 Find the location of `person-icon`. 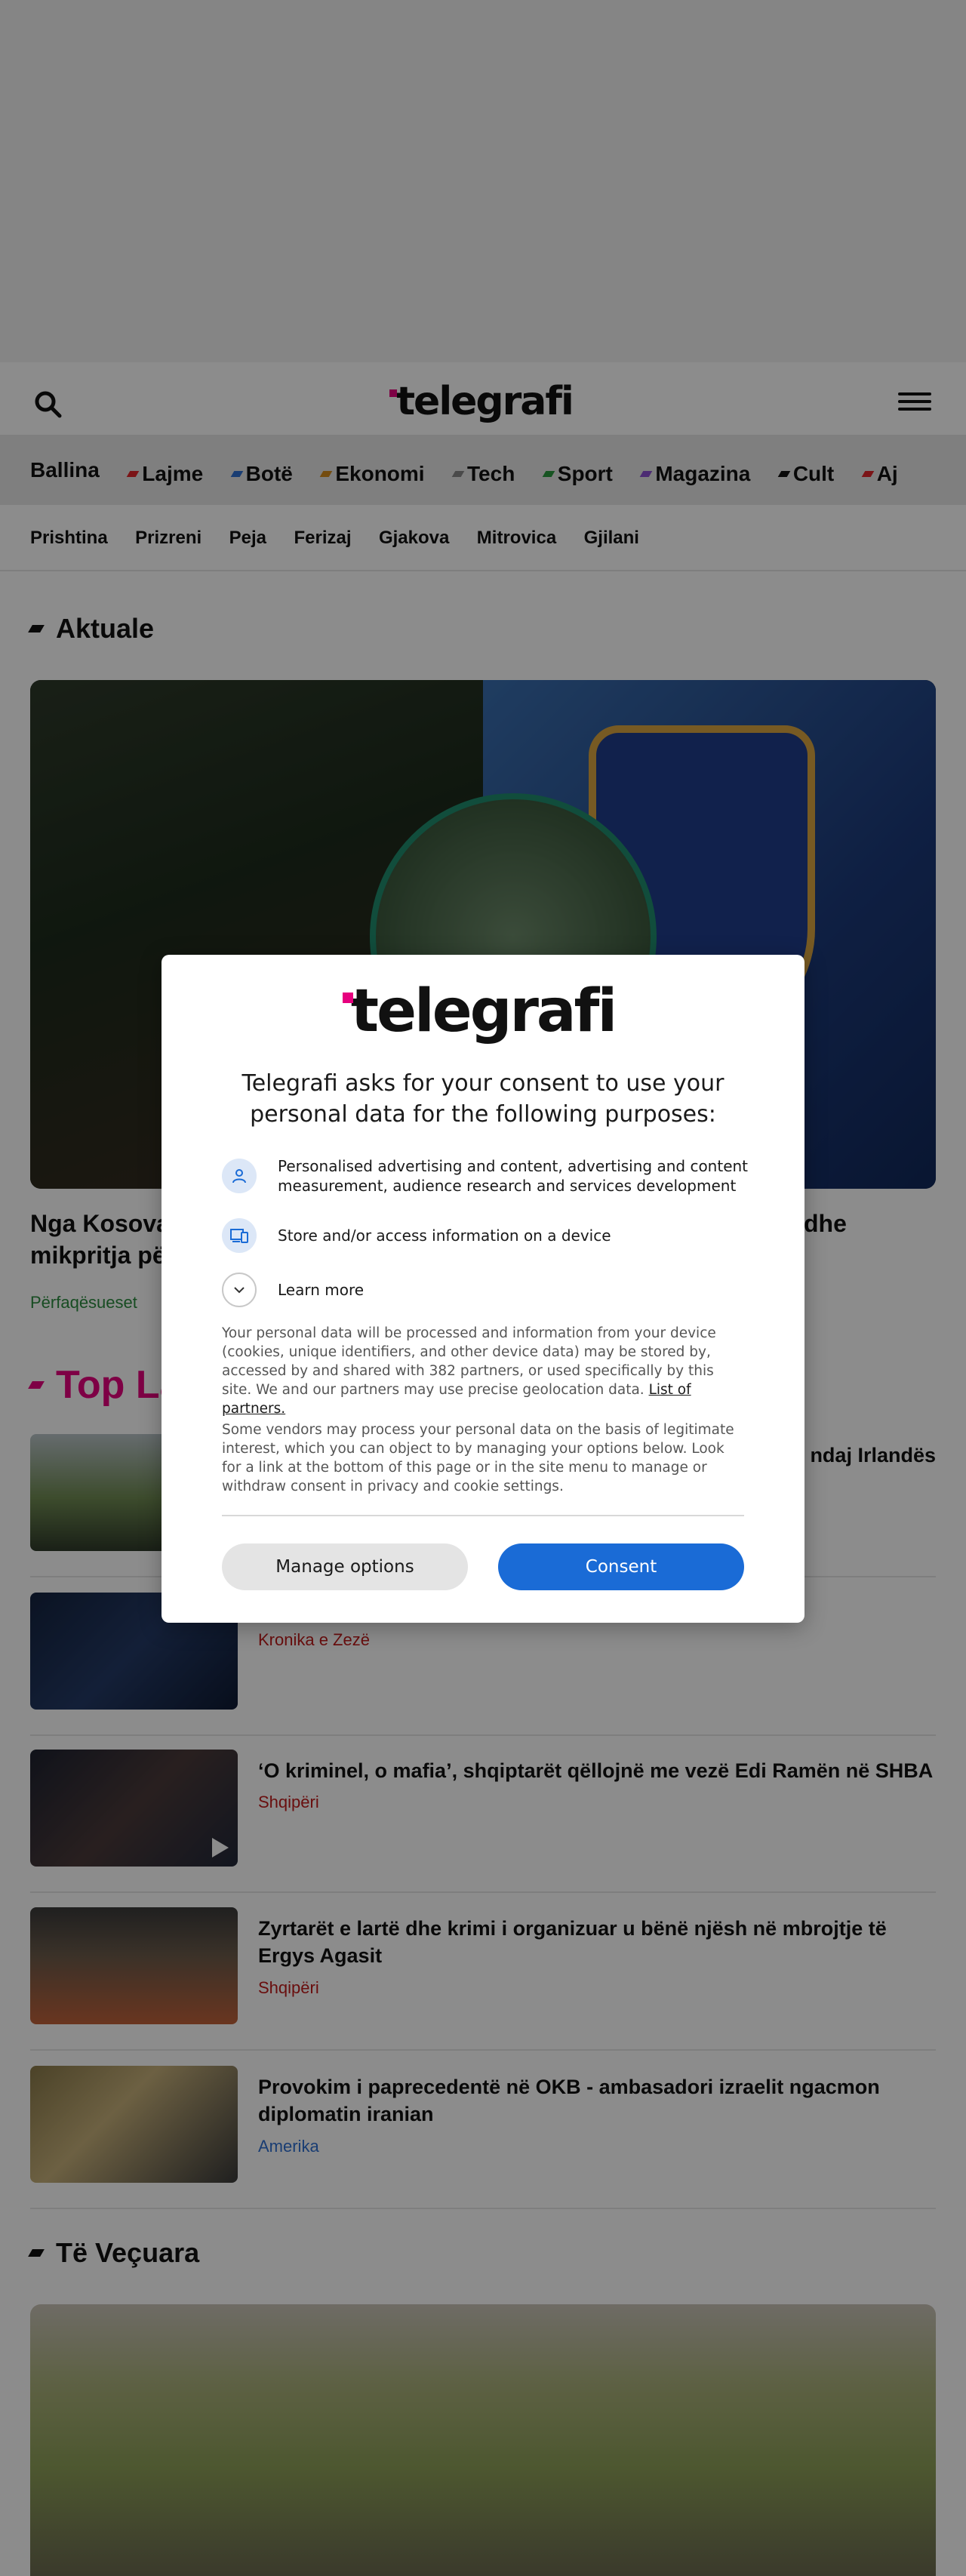

person-icon is located at coordinates (239, 1176).